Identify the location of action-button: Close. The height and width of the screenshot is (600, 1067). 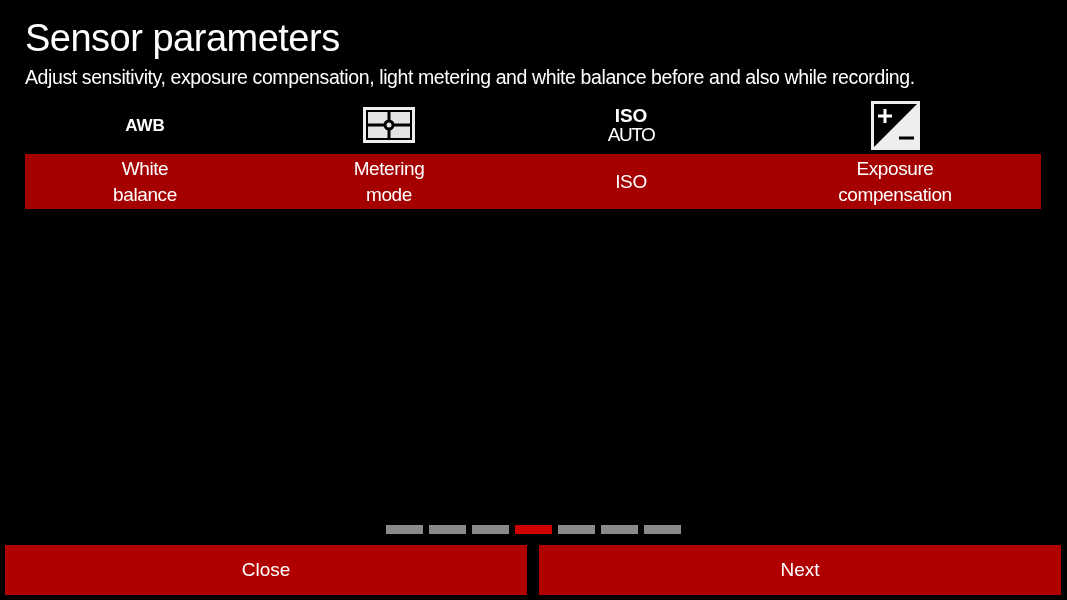
(266, 570).